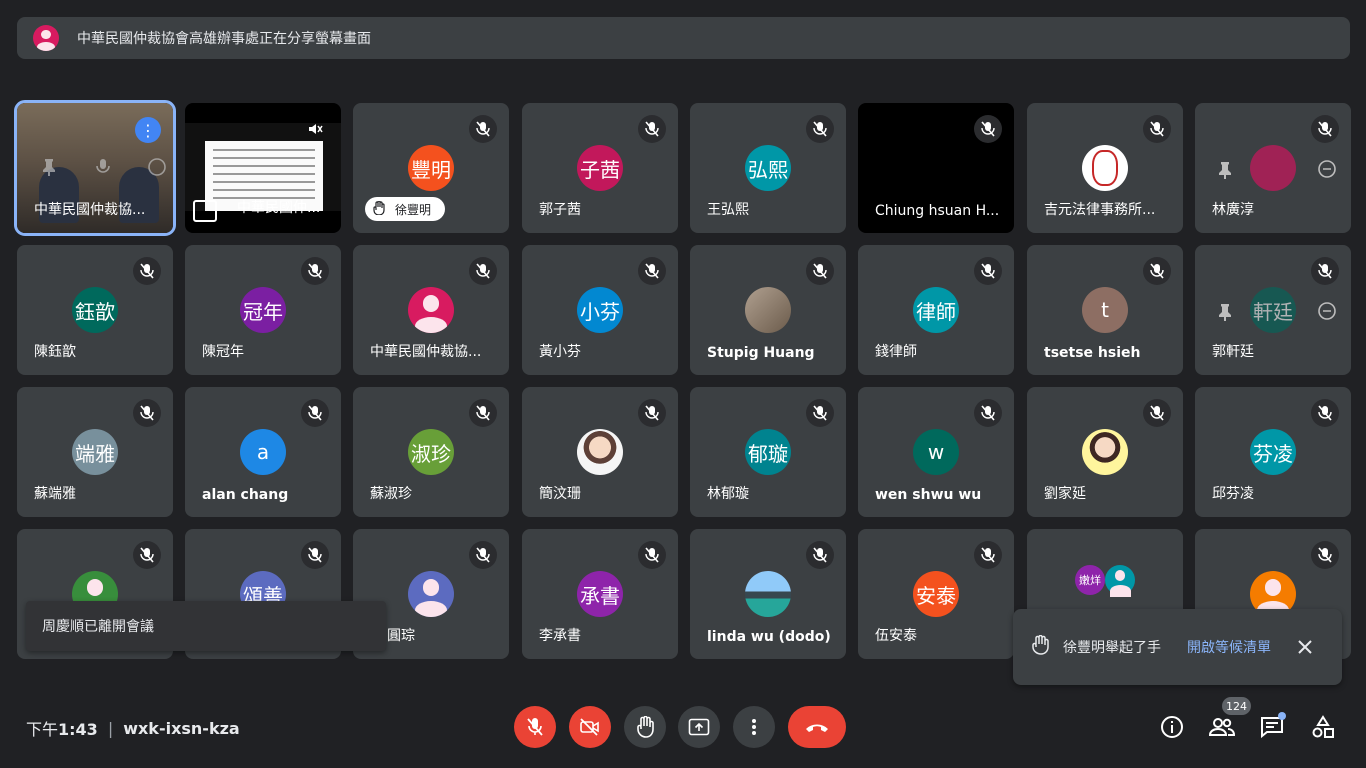 Image resolution: width=1366 pixels, height=768 pixels. I want to click on participant-avatar: 軒廷, so click(1273, 310).